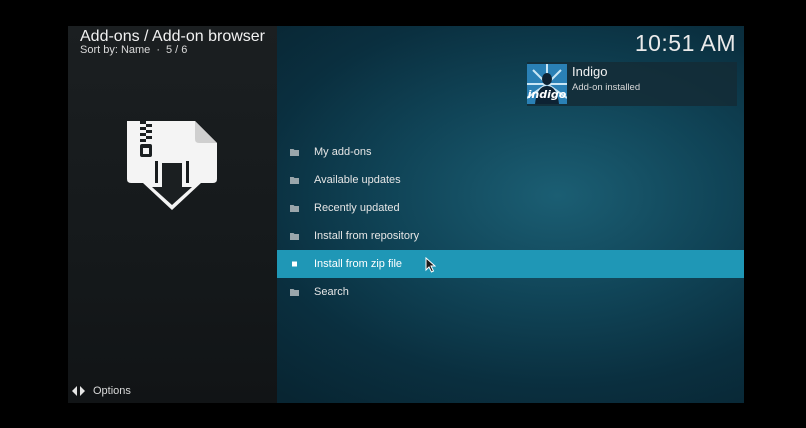  Describe the element at coordinates (547, 94) in the screenshot. I see `indigo-logo-text: indigo` at that location.